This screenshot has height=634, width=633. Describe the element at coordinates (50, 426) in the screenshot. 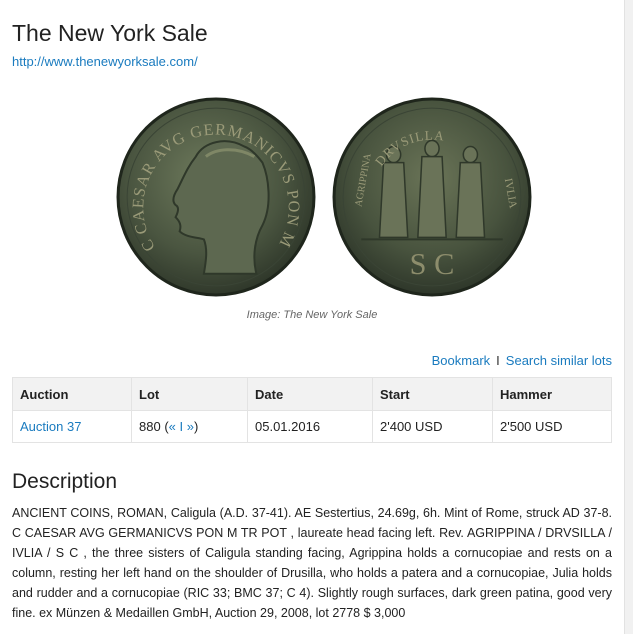

I see `auction-link: Auction 37` at that location.